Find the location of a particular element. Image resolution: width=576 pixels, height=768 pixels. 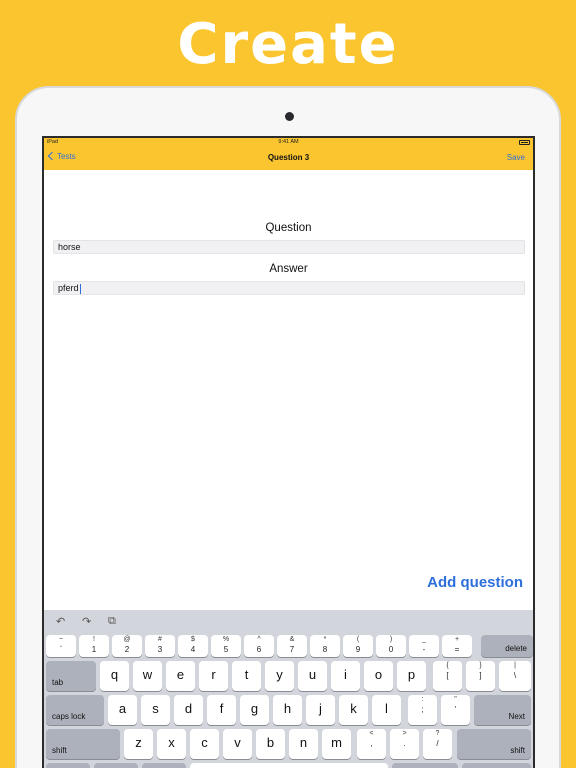

key-slash: ? / is located at coordinates (437, 744).